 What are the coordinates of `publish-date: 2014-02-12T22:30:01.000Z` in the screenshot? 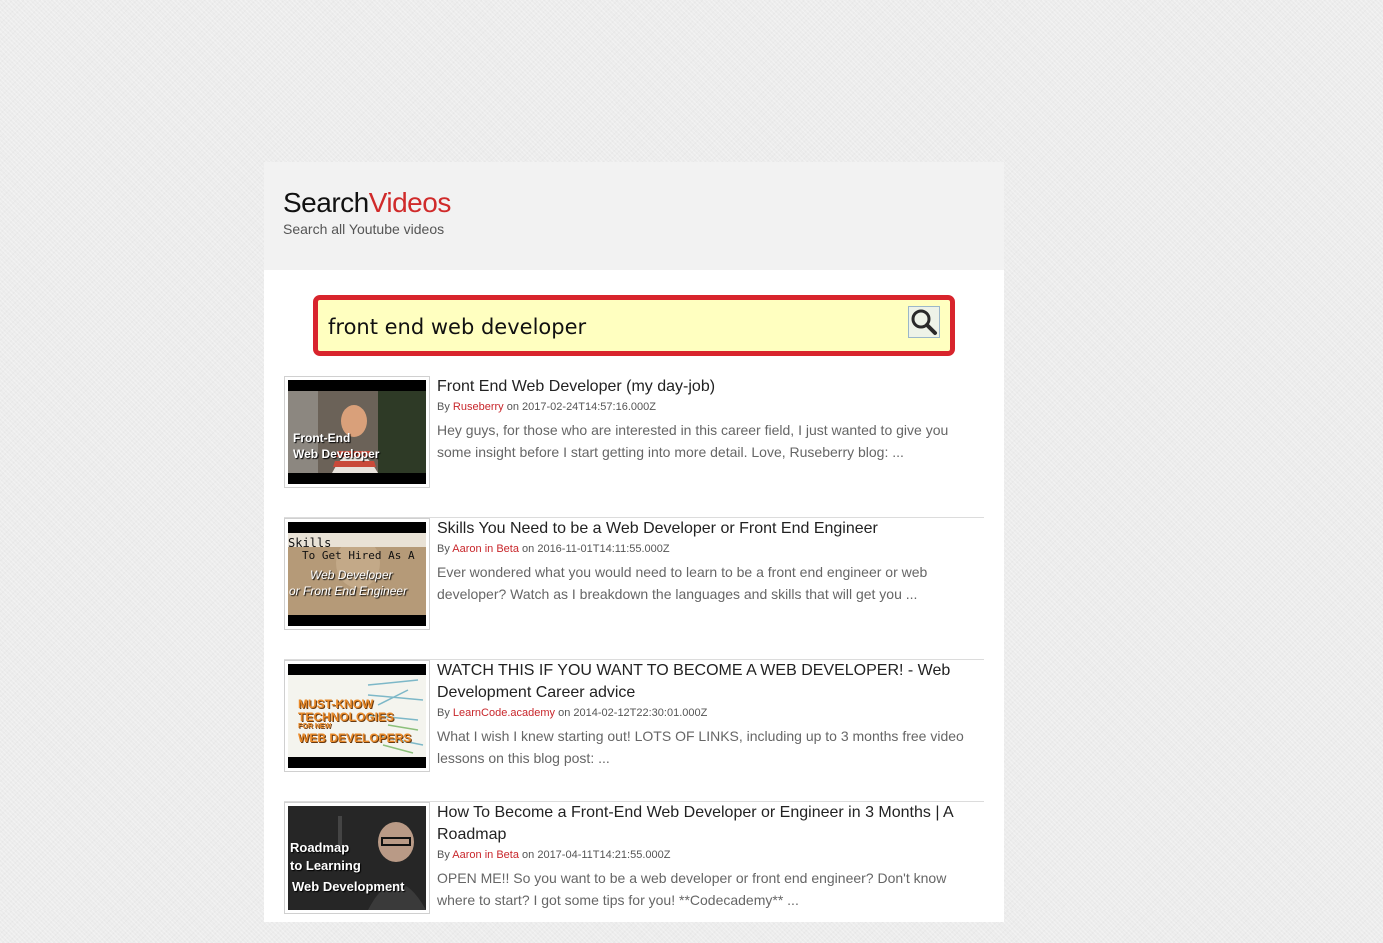 It's located at (640, 713).